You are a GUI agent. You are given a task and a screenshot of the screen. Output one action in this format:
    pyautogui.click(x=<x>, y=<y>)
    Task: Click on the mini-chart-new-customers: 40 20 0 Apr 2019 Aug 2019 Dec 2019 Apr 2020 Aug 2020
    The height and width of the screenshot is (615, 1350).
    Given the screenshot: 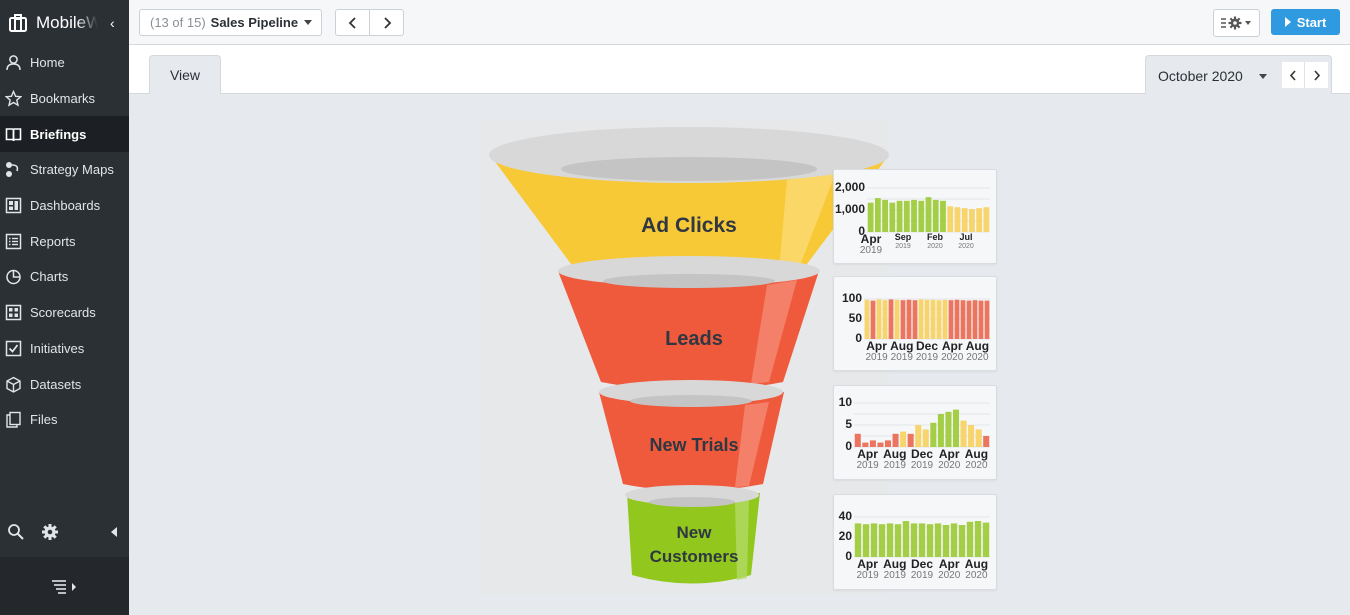 What is the action you would take?
    pyautogui.click(x=915, y=542)
    